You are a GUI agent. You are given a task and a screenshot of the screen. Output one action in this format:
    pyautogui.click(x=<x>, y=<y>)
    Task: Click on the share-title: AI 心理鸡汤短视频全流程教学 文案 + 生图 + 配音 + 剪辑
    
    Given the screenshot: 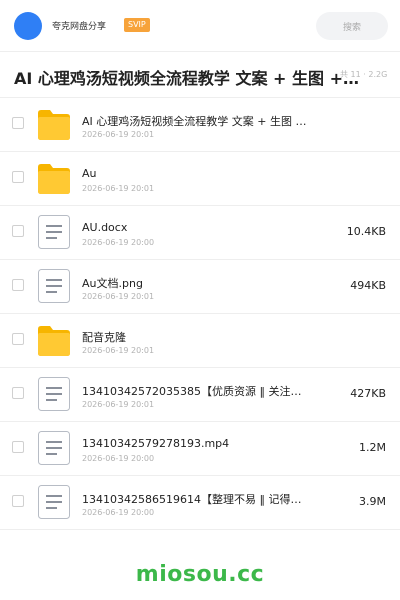 What is the action you would take?
    pyautogui.click(x=189, y=78)
    